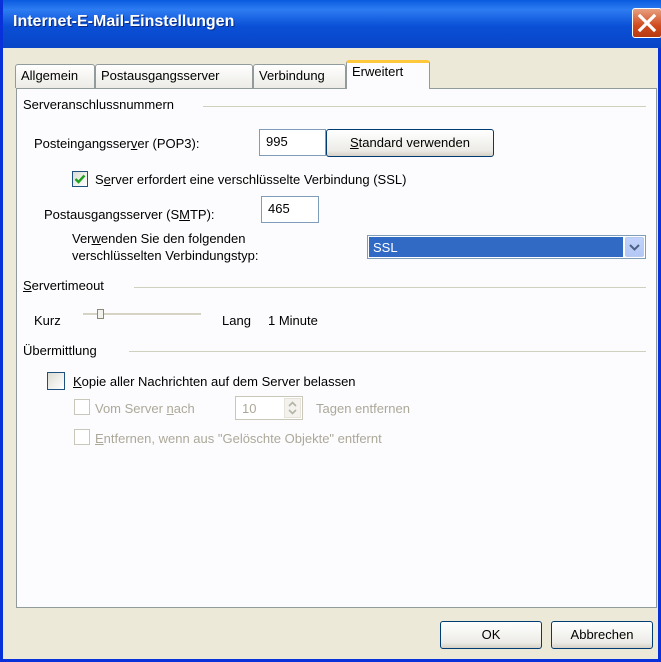 This screenshot has height=662, width=661. I want to click on spinner-buttons, so click(292, 408).